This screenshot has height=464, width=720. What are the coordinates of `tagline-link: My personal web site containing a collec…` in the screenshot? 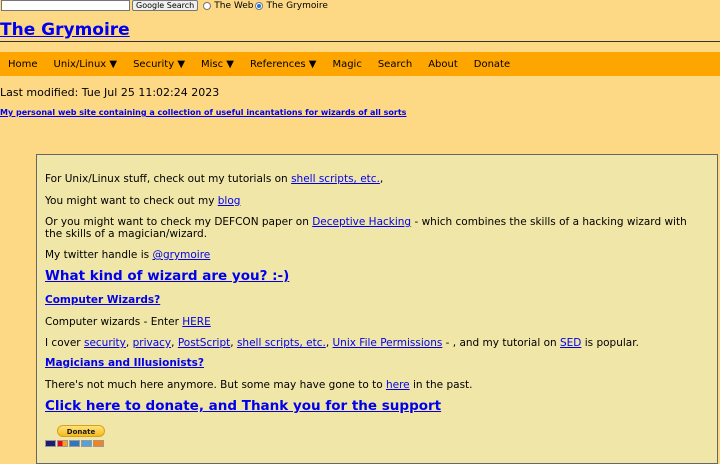 It's located at (203, 112).